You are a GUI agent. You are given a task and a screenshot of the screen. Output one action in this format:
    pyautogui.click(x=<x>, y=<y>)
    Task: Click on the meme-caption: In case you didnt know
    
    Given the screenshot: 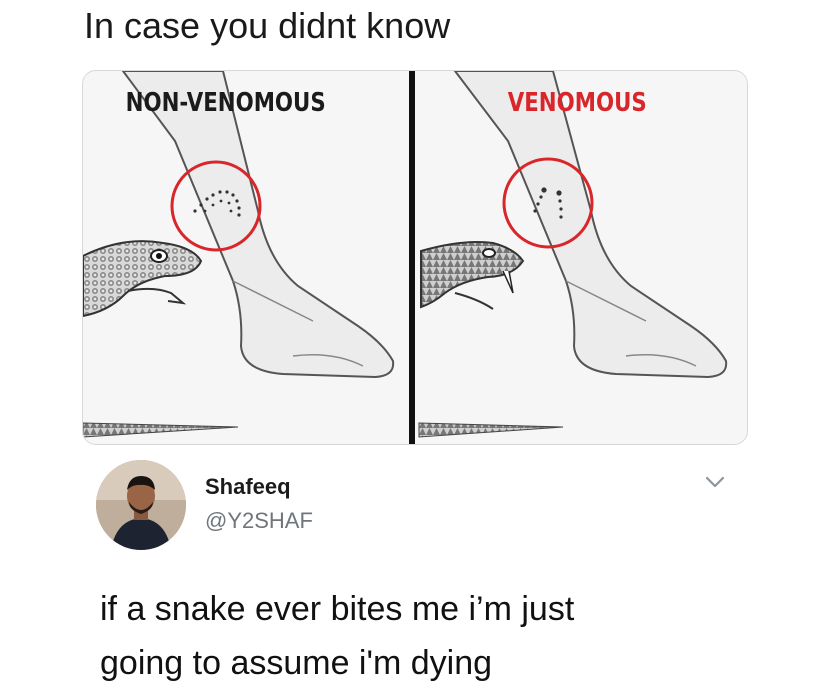 What is the action you would take?
    pyautogui.click(x=267, y=25)
    